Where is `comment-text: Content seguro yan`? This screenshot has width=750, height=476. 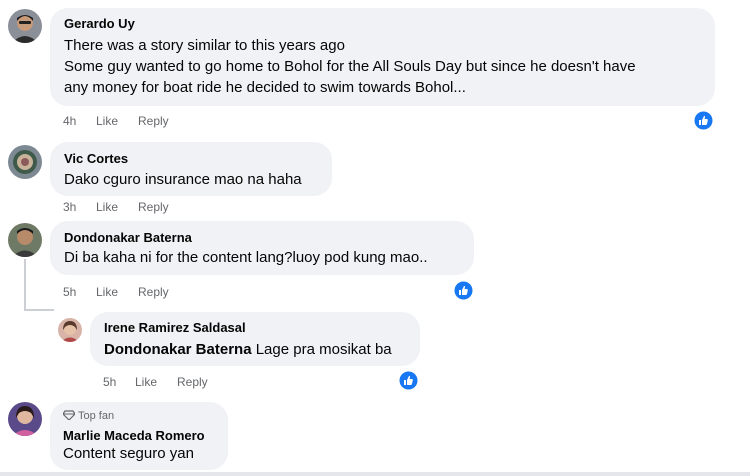 comment-text: Content seguro yan is located at coordinates (128, 453).